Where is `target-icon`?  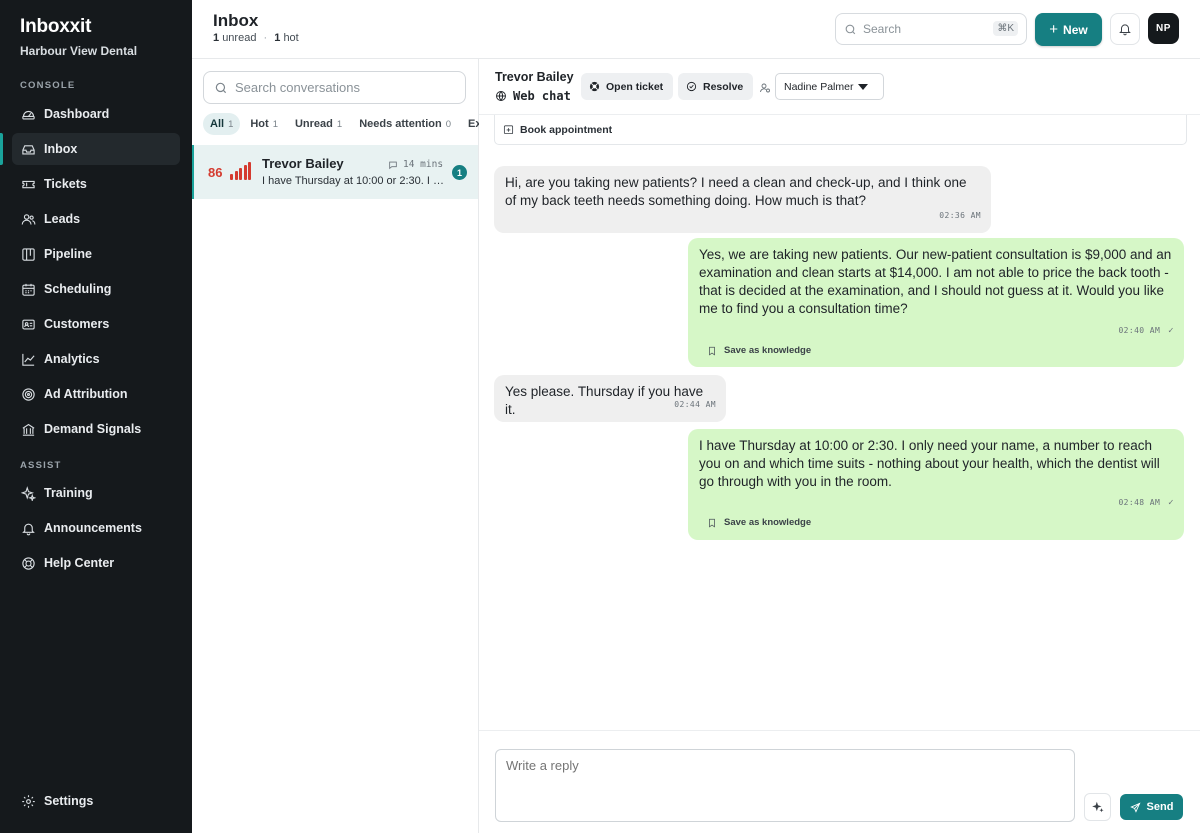
target-icon is located at coordinates (28, 394).